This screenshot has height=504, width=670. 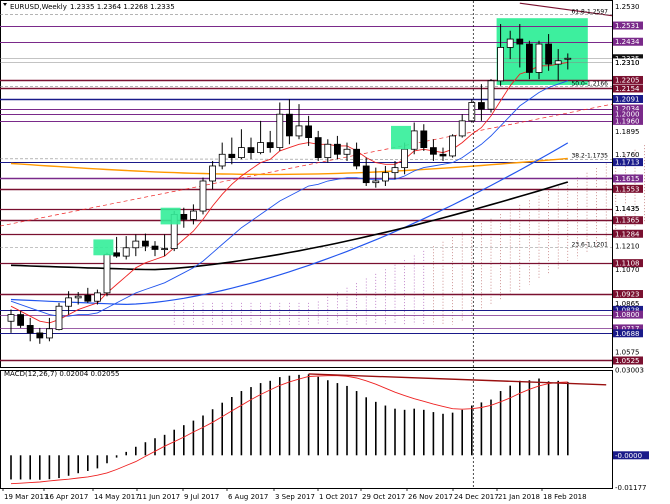 I want to click on price-tag-text: 1.2434, so click(x=627, y=42).